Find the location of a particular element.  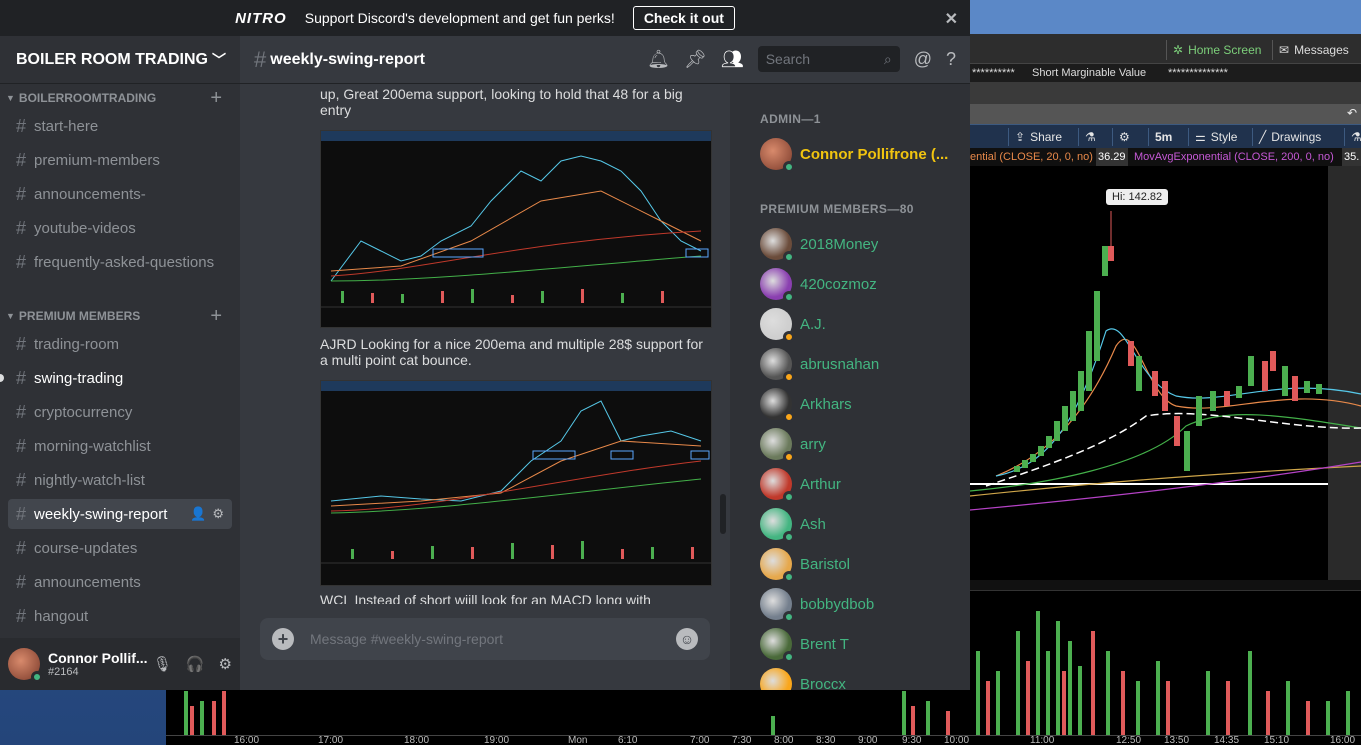

member-item: Arkhars is located at coordinates (860, 404).